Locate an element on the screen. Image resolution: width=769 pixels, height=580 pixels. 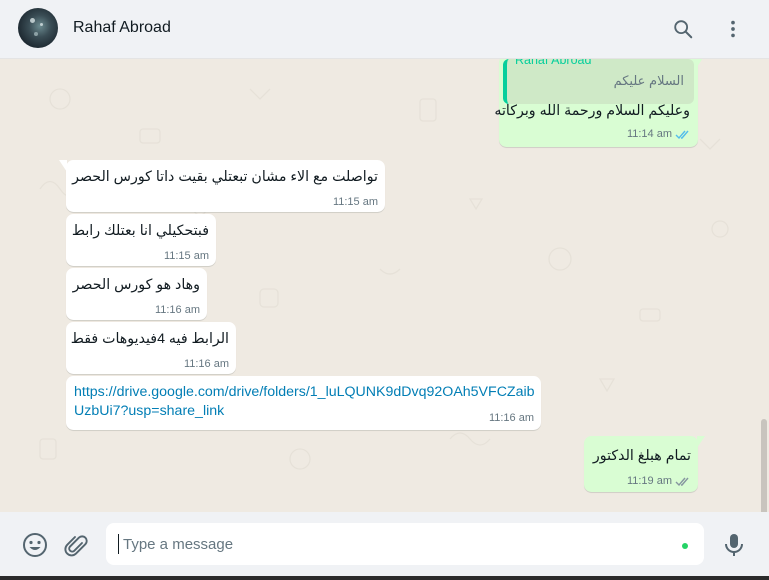
message-input-placeholder: Type a message is located at coordinates (178, 544).